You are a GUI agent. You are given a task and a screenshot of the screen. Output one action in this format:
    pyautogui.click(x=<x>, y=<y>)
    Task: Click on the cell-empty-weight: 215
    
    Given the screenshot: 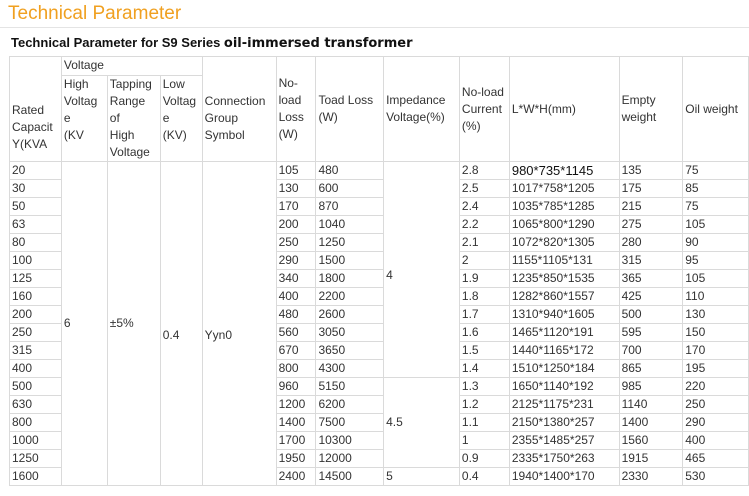 What is the action you would take?
    pyautogui.click(x=651, y=206)
    